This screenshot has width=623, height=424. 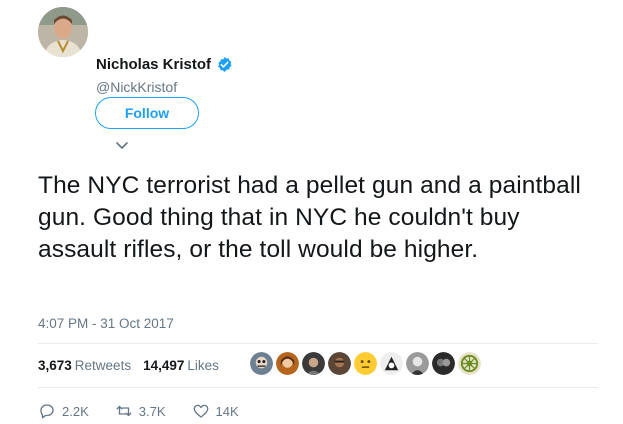 I want to click on author-avatar, so click(x=63, y=32).